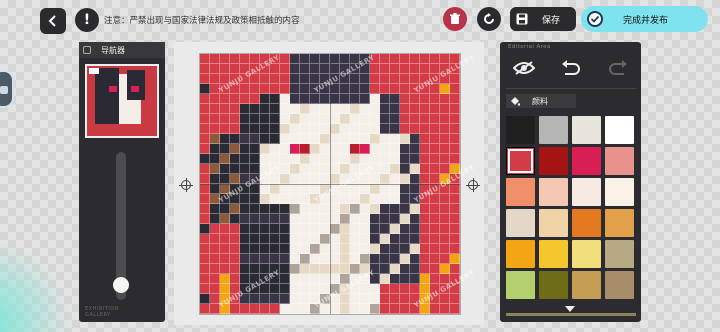 The width and height of the screenshot is (720, 332). I want to click on refresh-button, so click(489, 19).